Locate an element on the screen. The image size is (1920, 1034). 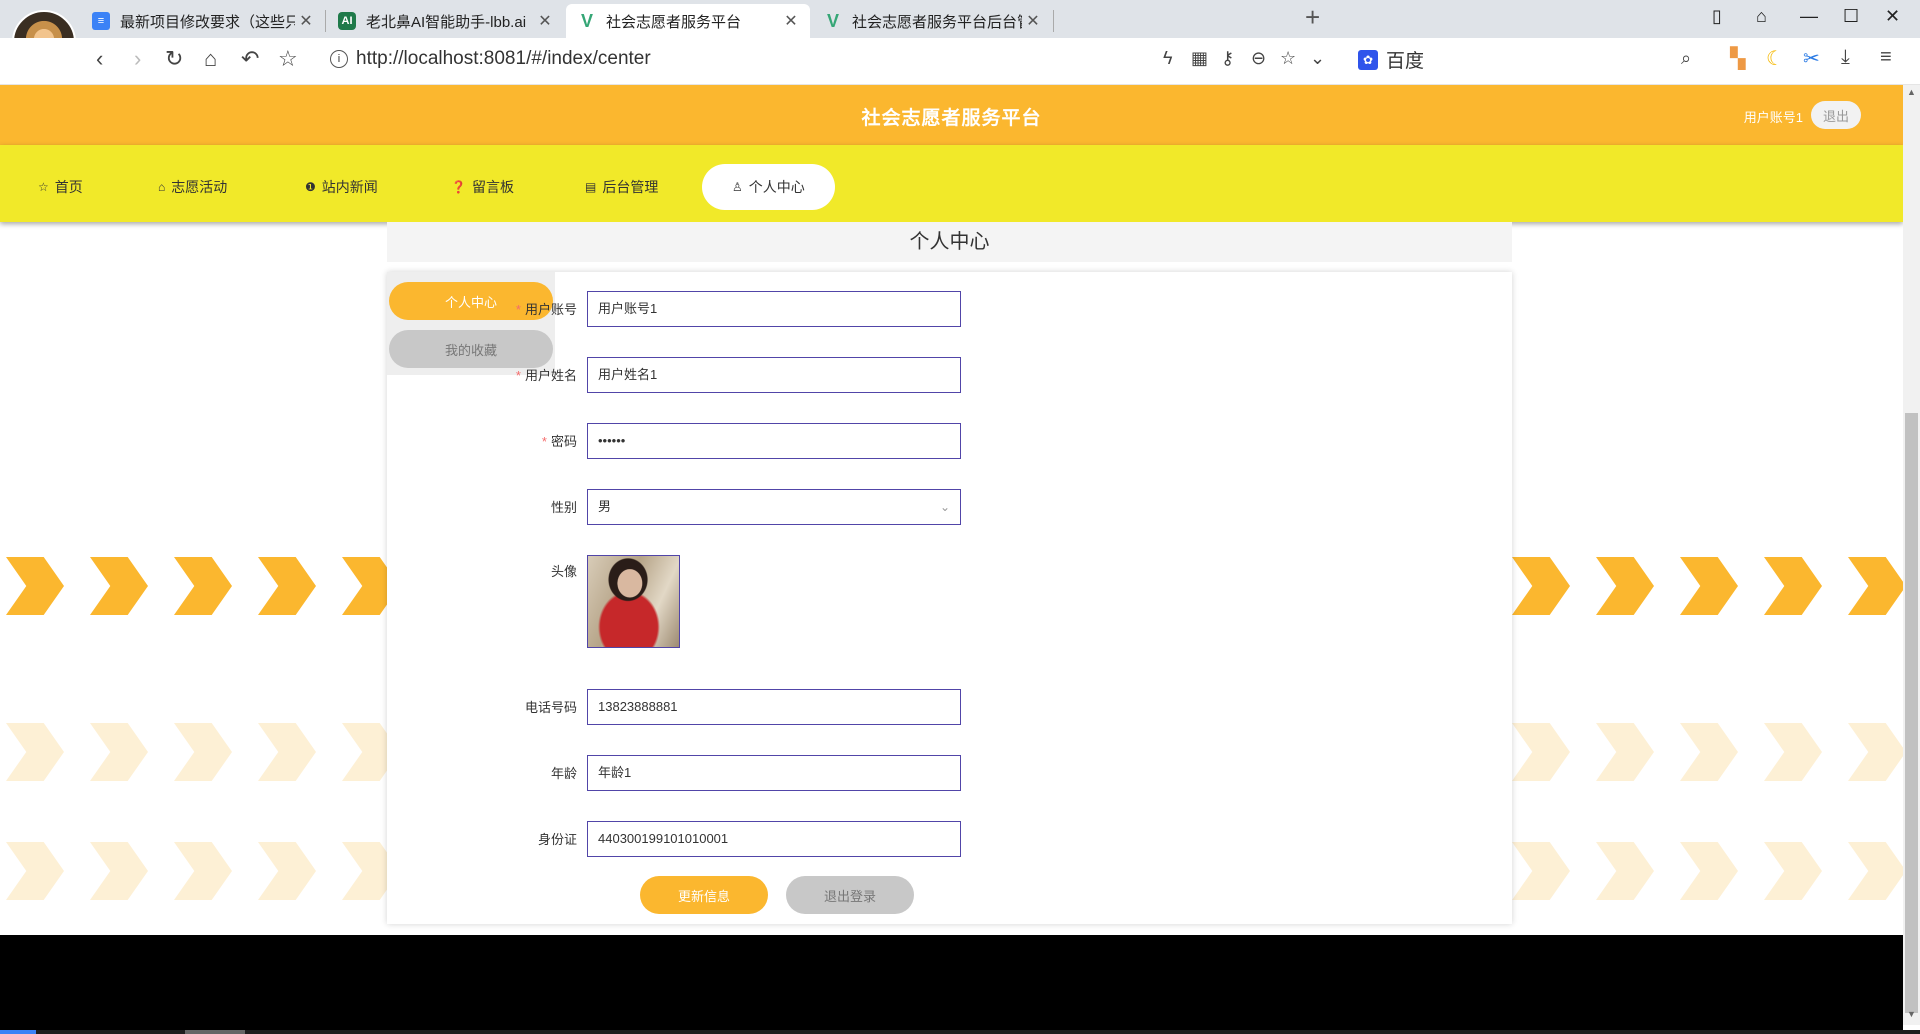
header-username: 用户账号1 is located at coordinates (1773, 117).